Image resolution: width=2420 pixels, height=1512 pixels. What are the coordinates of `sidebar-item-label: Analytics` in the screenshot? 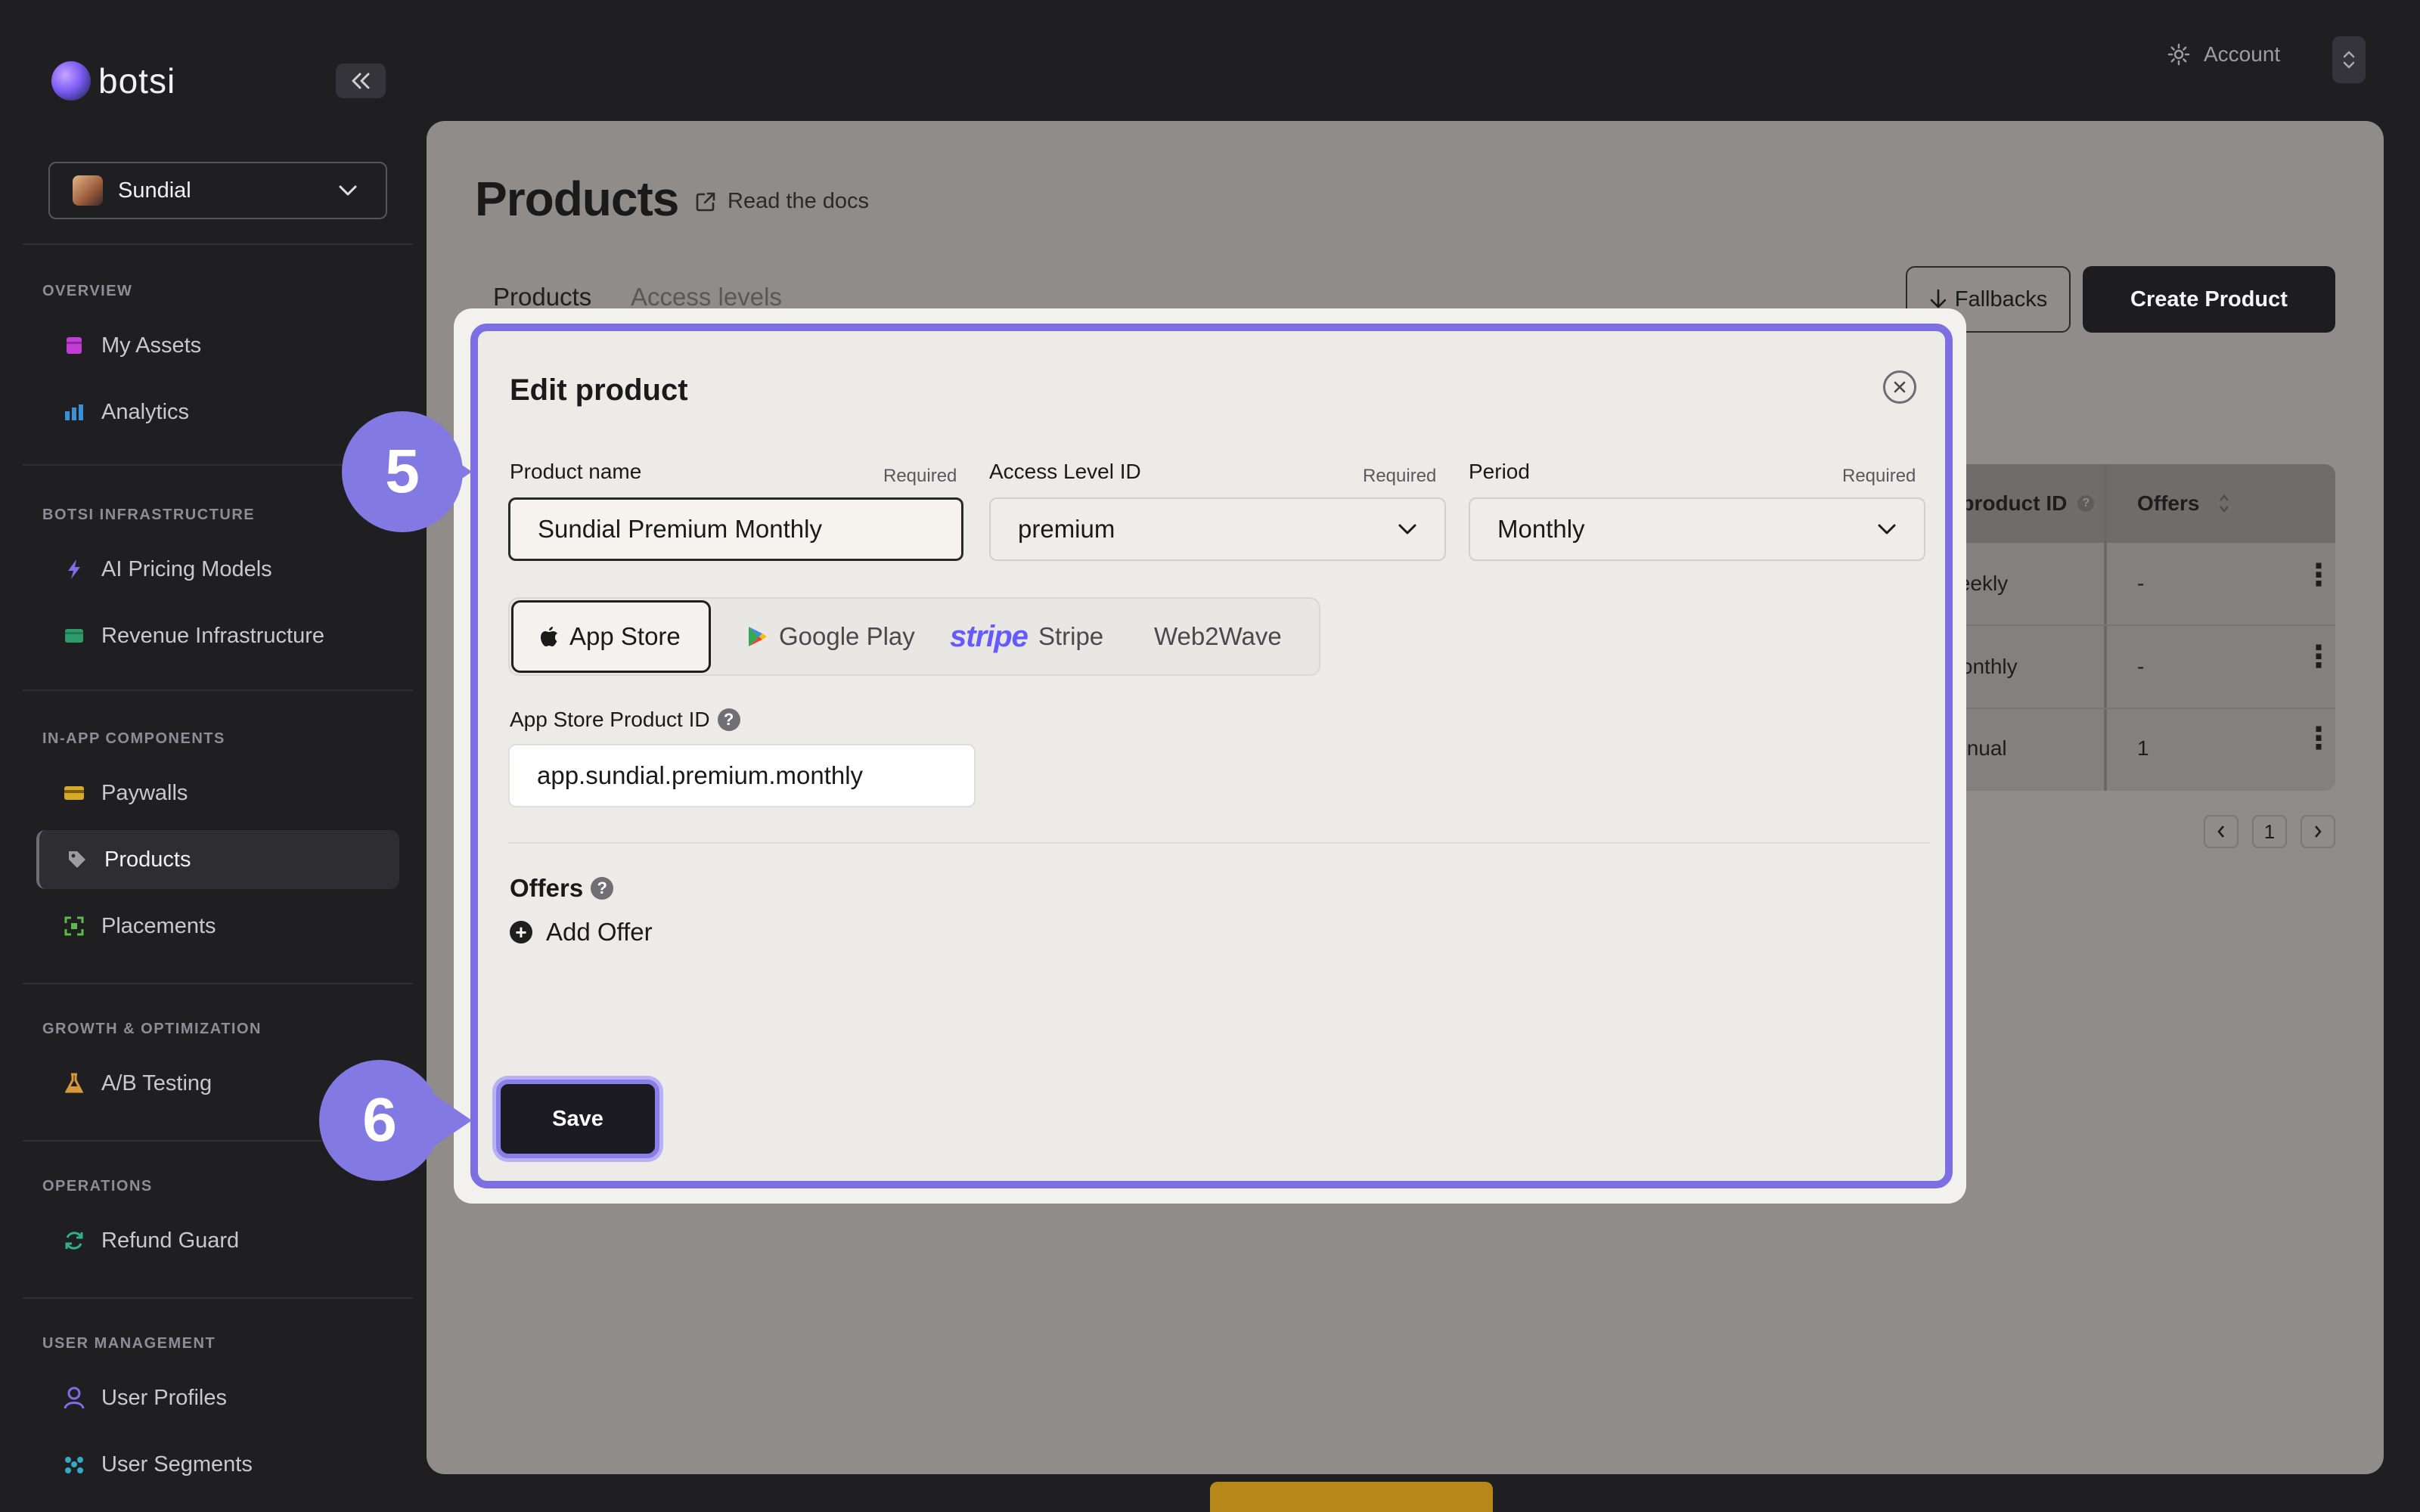 It's located at (145, 411).